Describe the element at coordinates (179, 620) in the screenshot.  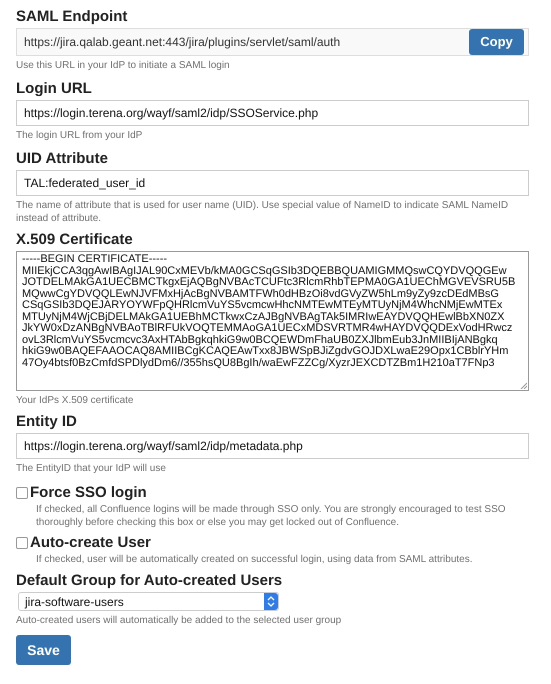
I see `help-text: Auto-created users will automatically be added to the selected user group` at that location.